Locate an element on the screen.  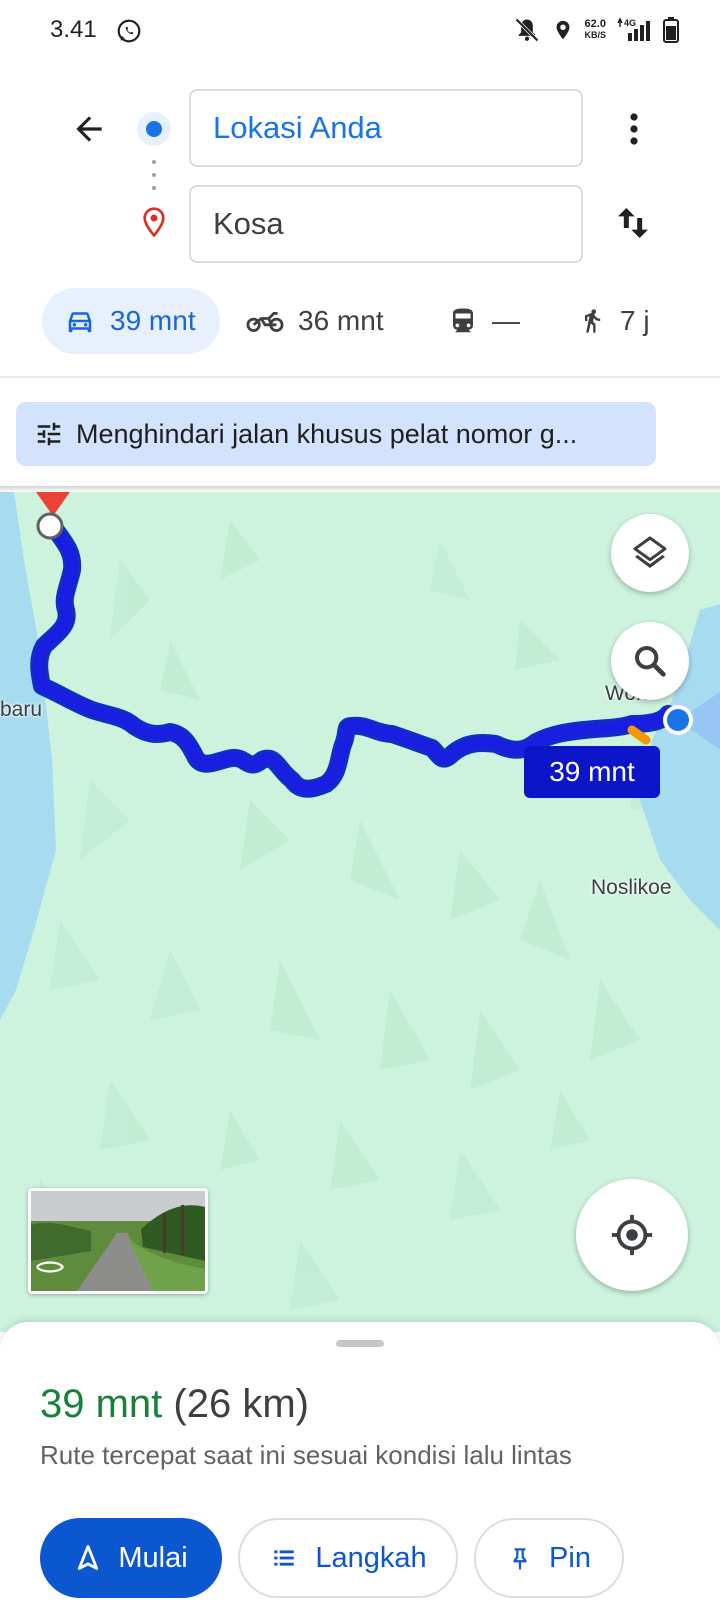
layers-button is located at coordinates (650, 553).